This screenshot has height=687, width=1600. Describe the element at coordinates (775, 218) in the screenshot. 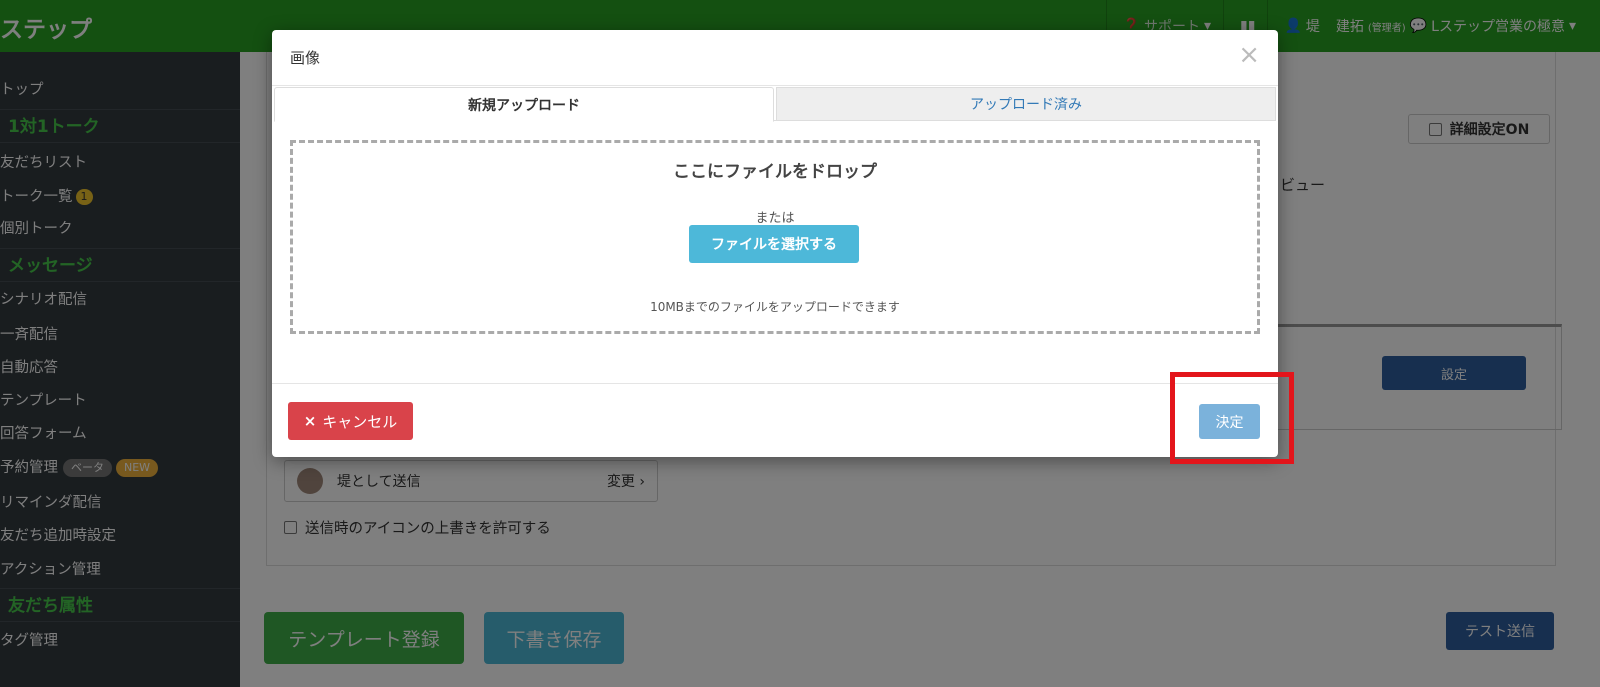

I see `drop-or-label: または` at that location.